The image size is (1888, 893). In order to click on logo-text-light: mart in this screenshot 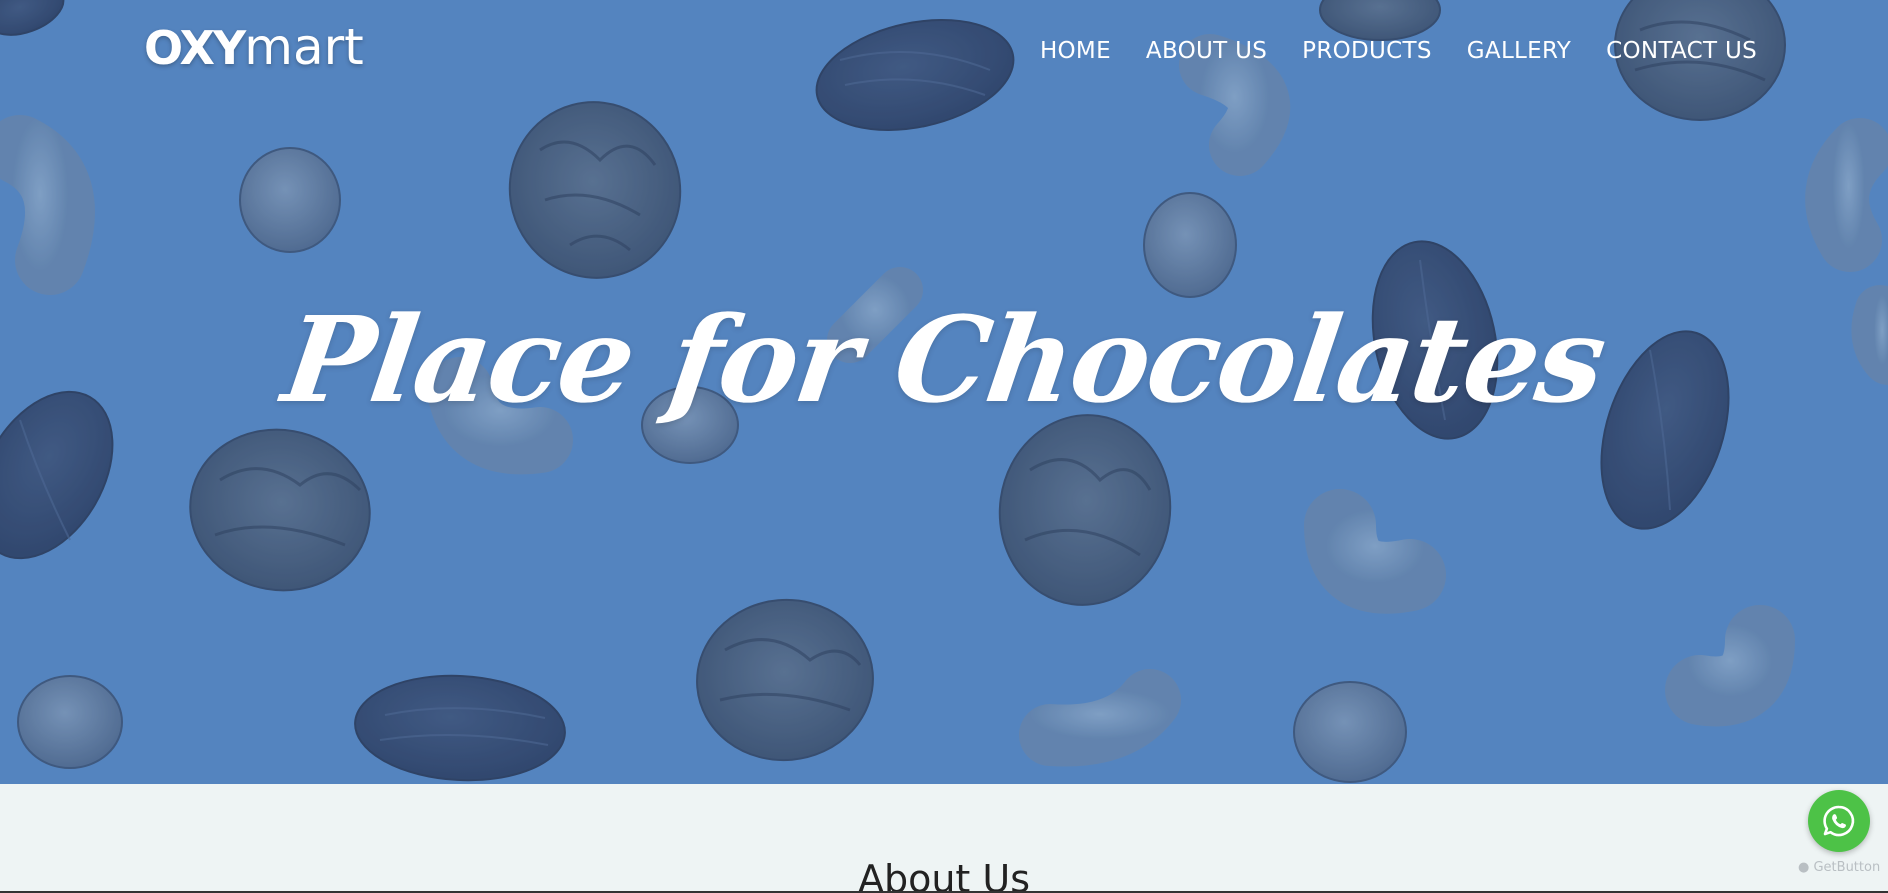, I will do `click(304, 47)`.